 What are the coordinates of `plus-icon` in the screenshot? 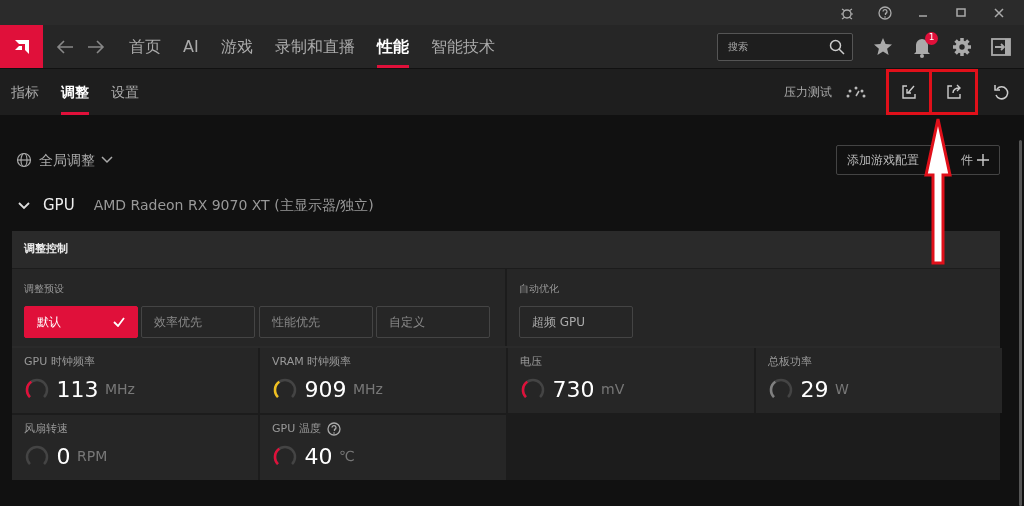 It's located at (983, 160).